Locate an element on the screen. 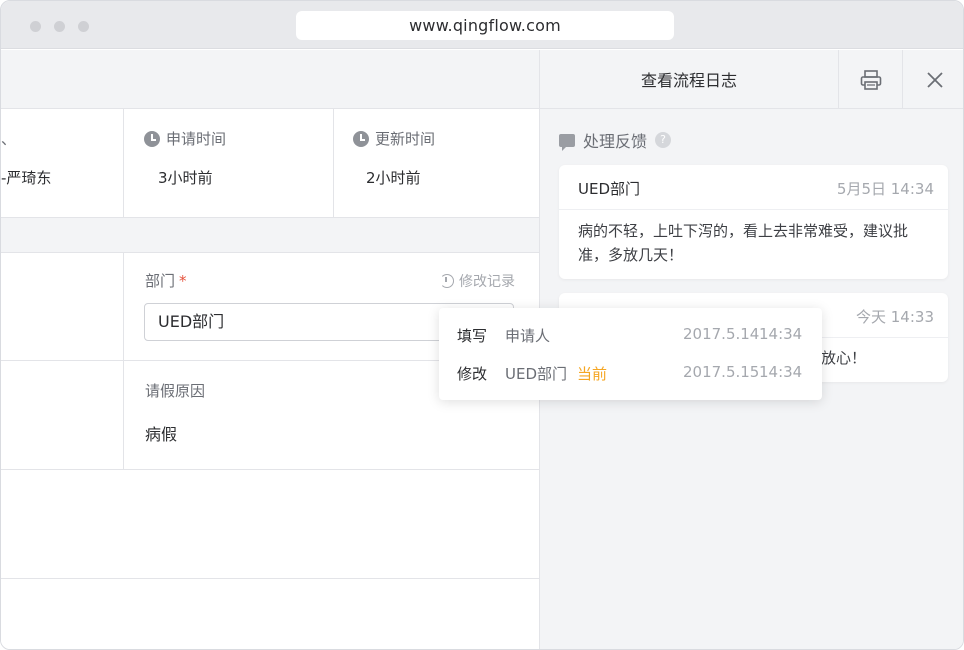 The width and height of the screenshot is (964, 650). history-action: 填写 is located at coordinates (472, 336).